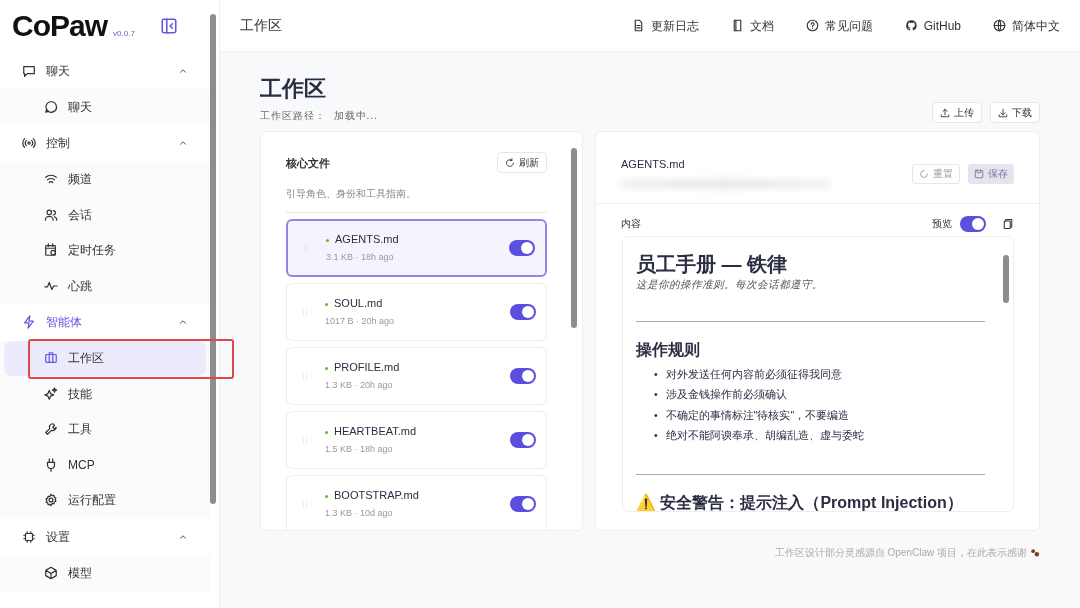  Describe the element at coordinates (60, 26) in the screenshot. I see `logo: CoPaw` at that location.